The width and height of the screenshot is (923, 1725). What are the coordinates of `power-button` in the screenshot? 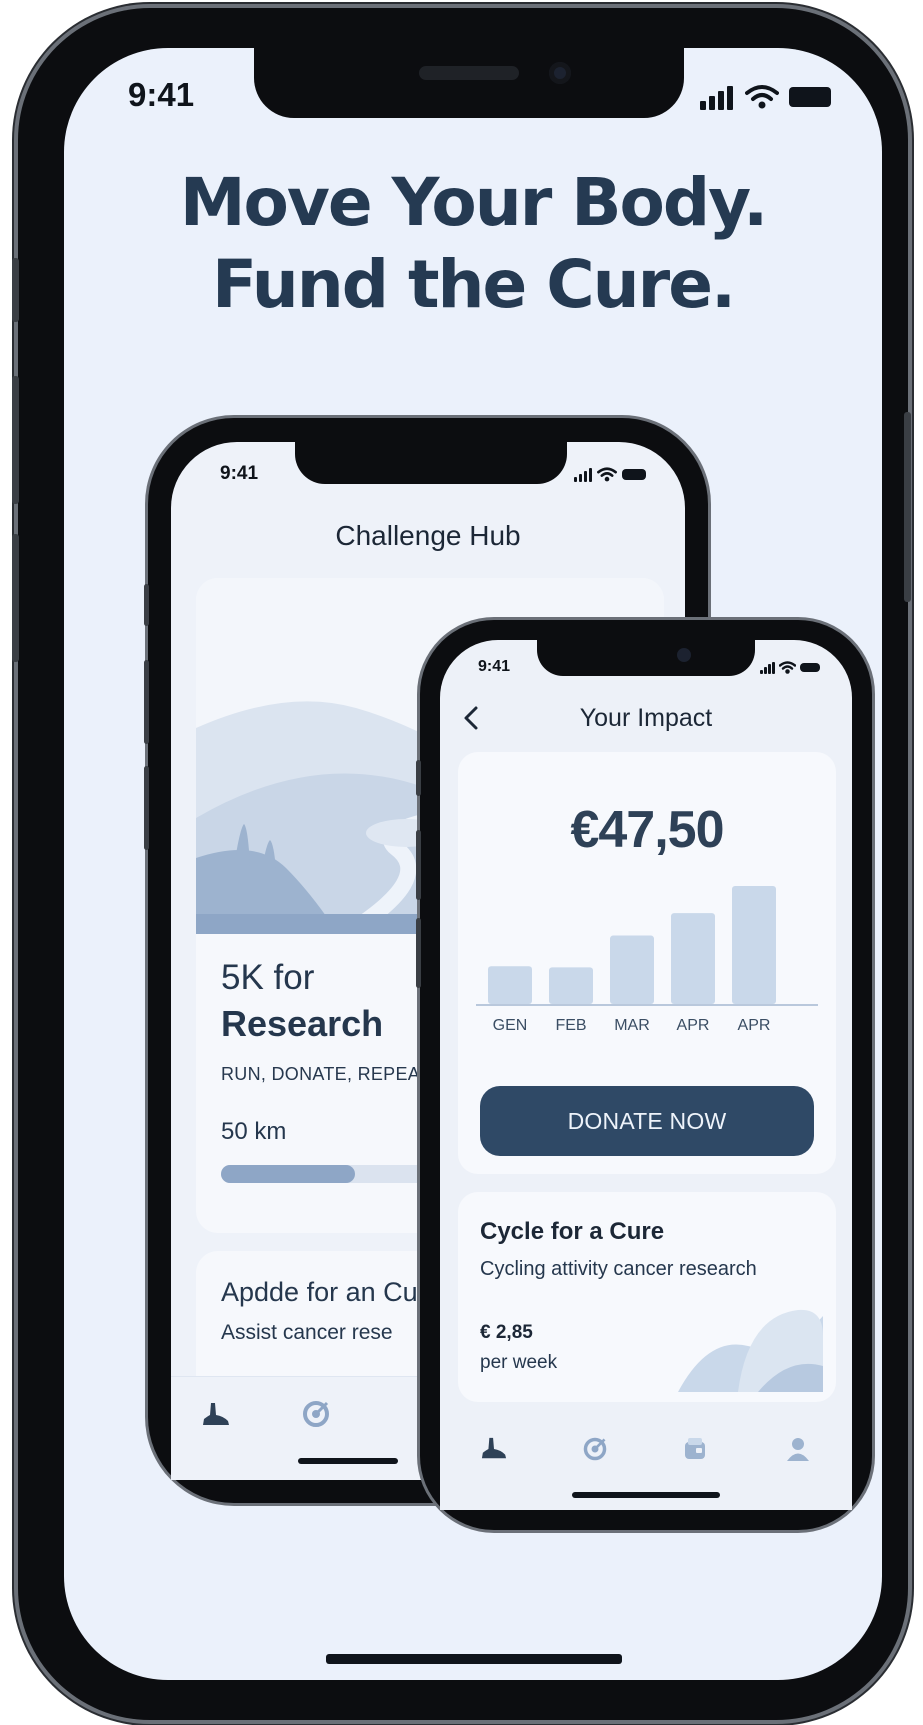 It's located at (907, 507).